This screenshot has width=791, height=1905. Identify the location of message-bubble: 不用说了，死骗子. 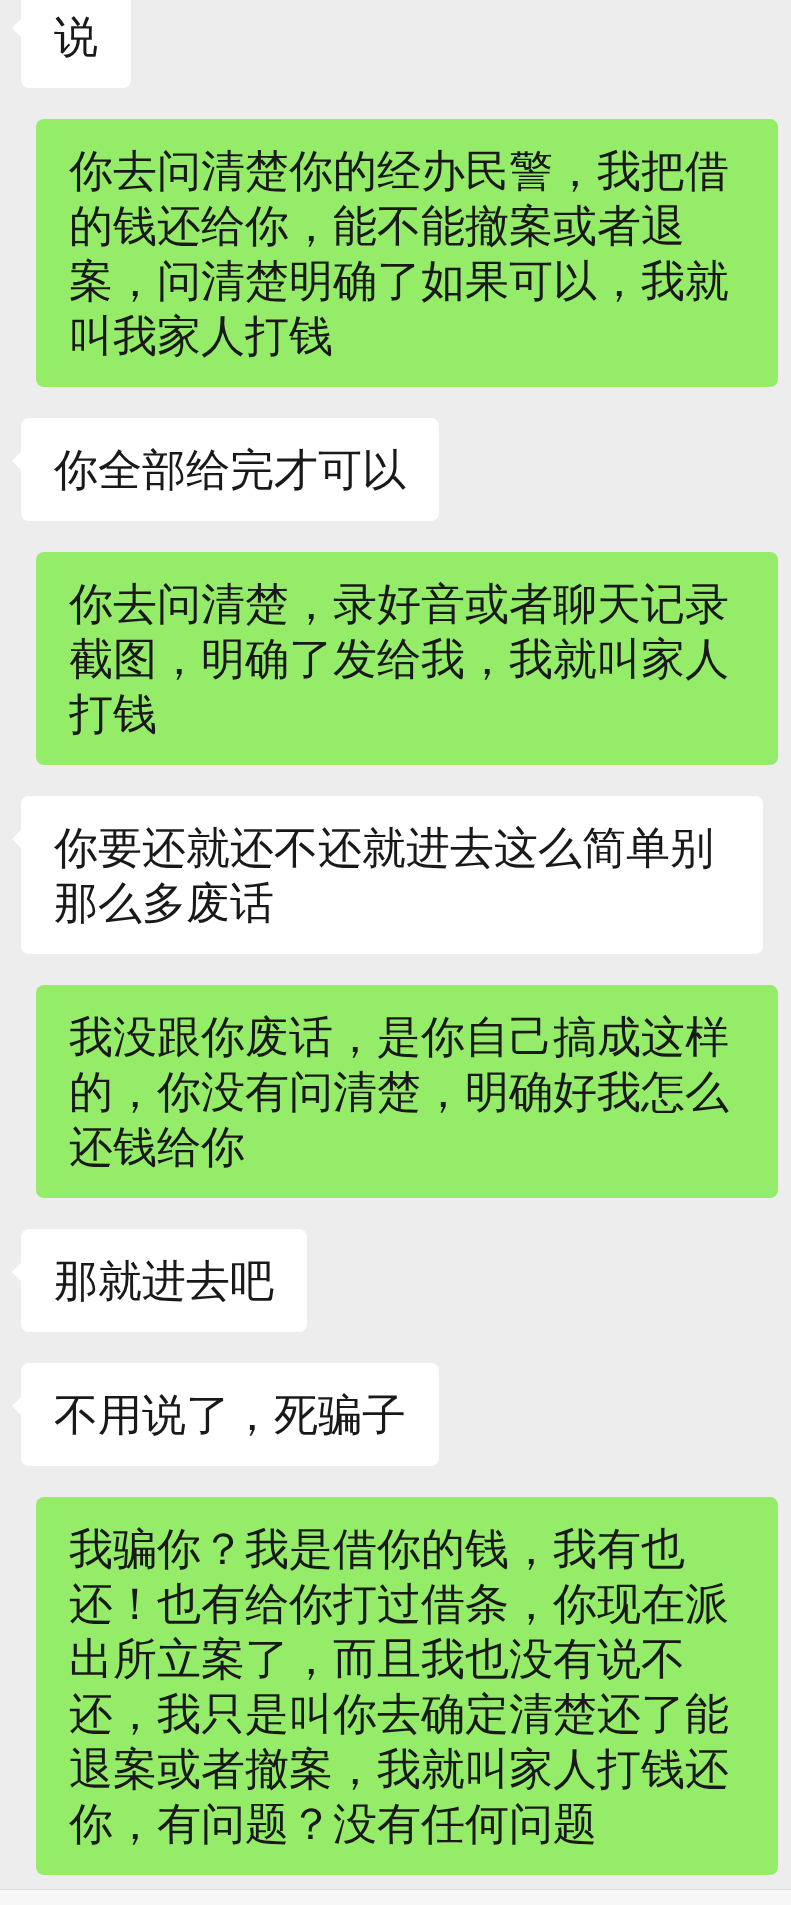
(230, 1414).